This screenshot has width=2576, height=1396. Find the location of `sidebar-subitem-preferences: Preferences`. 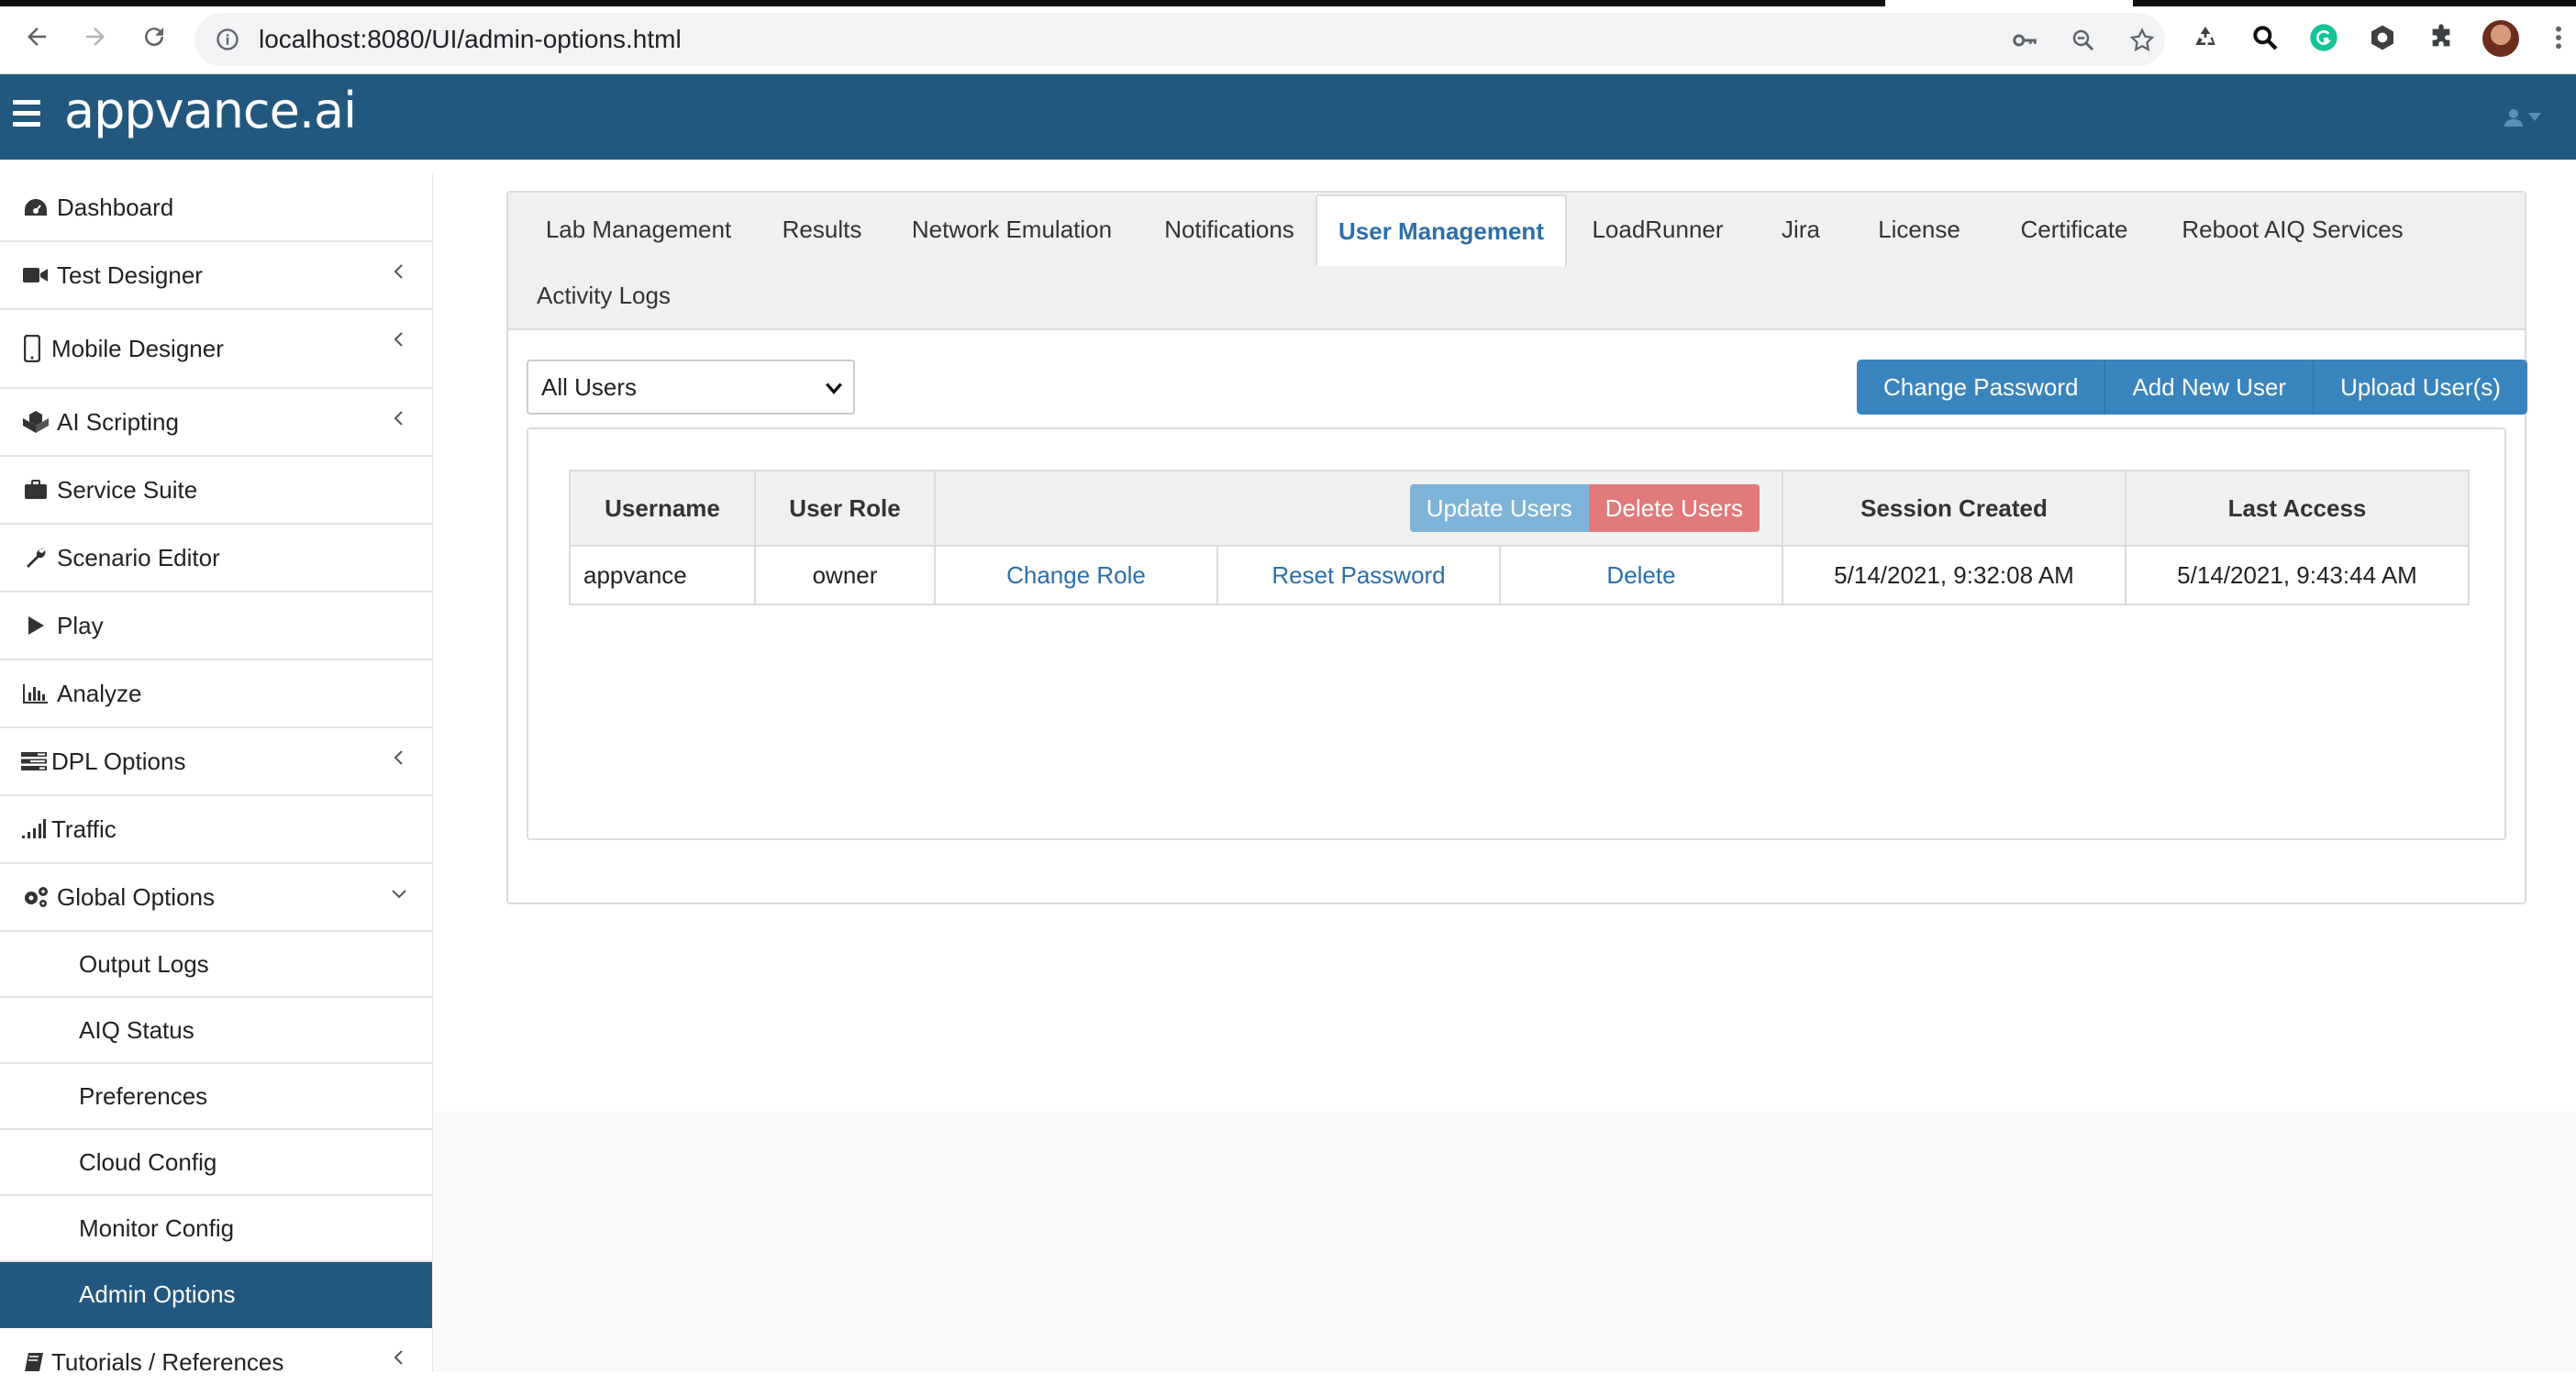

sidebar-subitem-preferences: Preferences is located at coordinates (216, 1097).